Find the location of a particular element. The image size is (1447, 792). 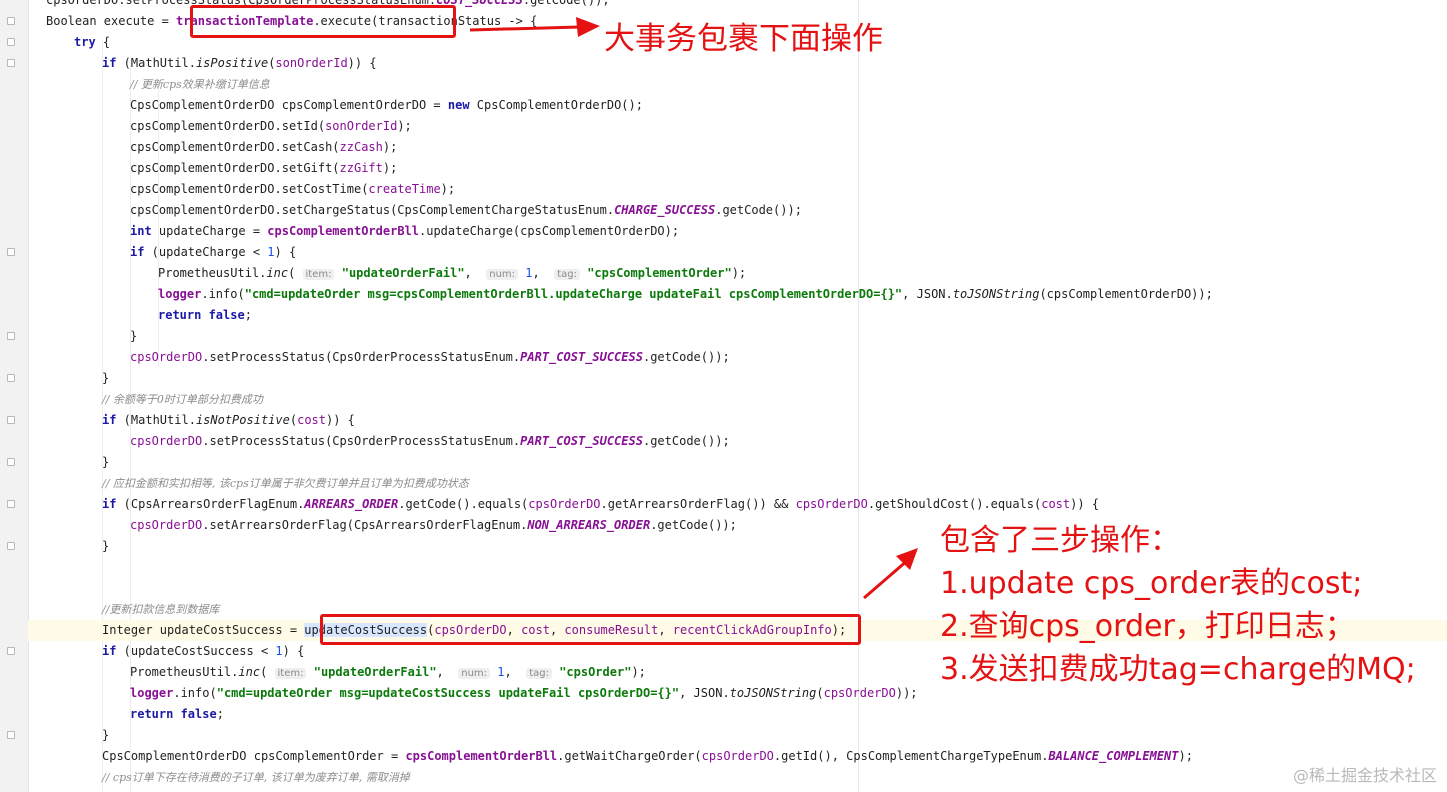

annotation-step-3: 3.发送扣费成功tag=charge的MQ; is located at coordinates (1178, 669).